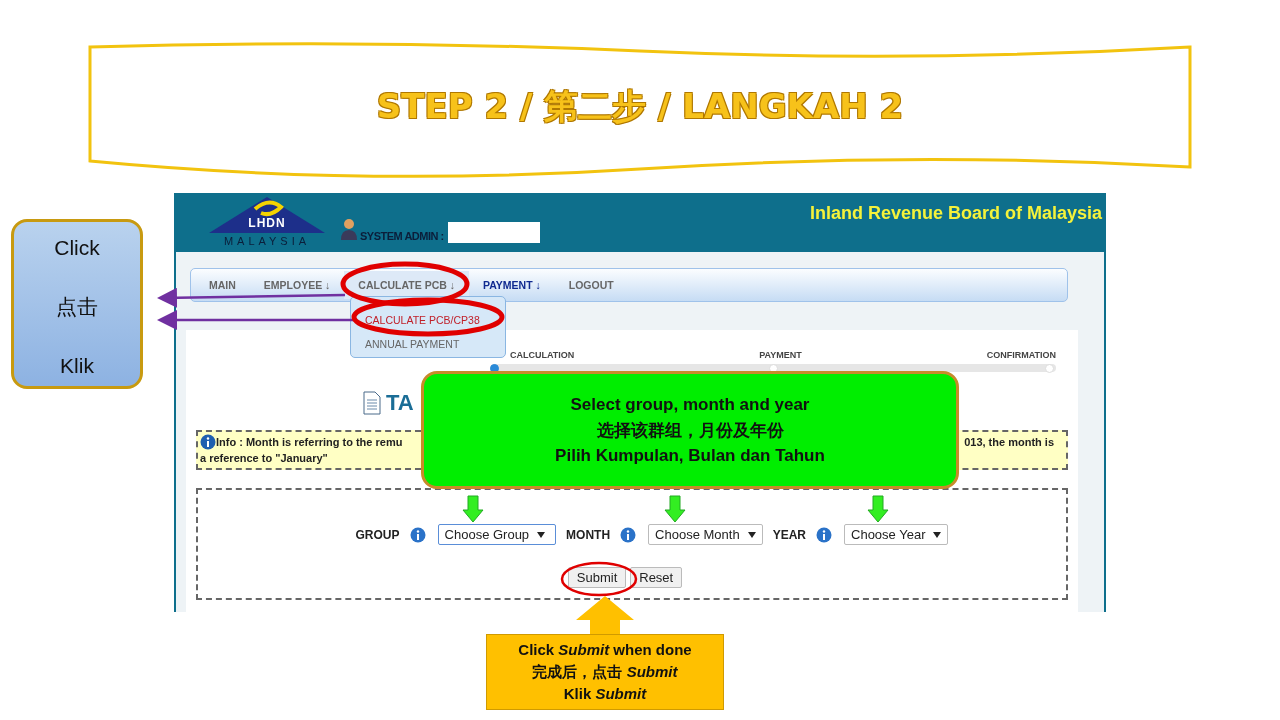 This screenshot has height=720, width=1280. What do you see at coordinates (789, 534) in the screenshot?
I see `field-label: YEAR` at bounding box center [789, 534].